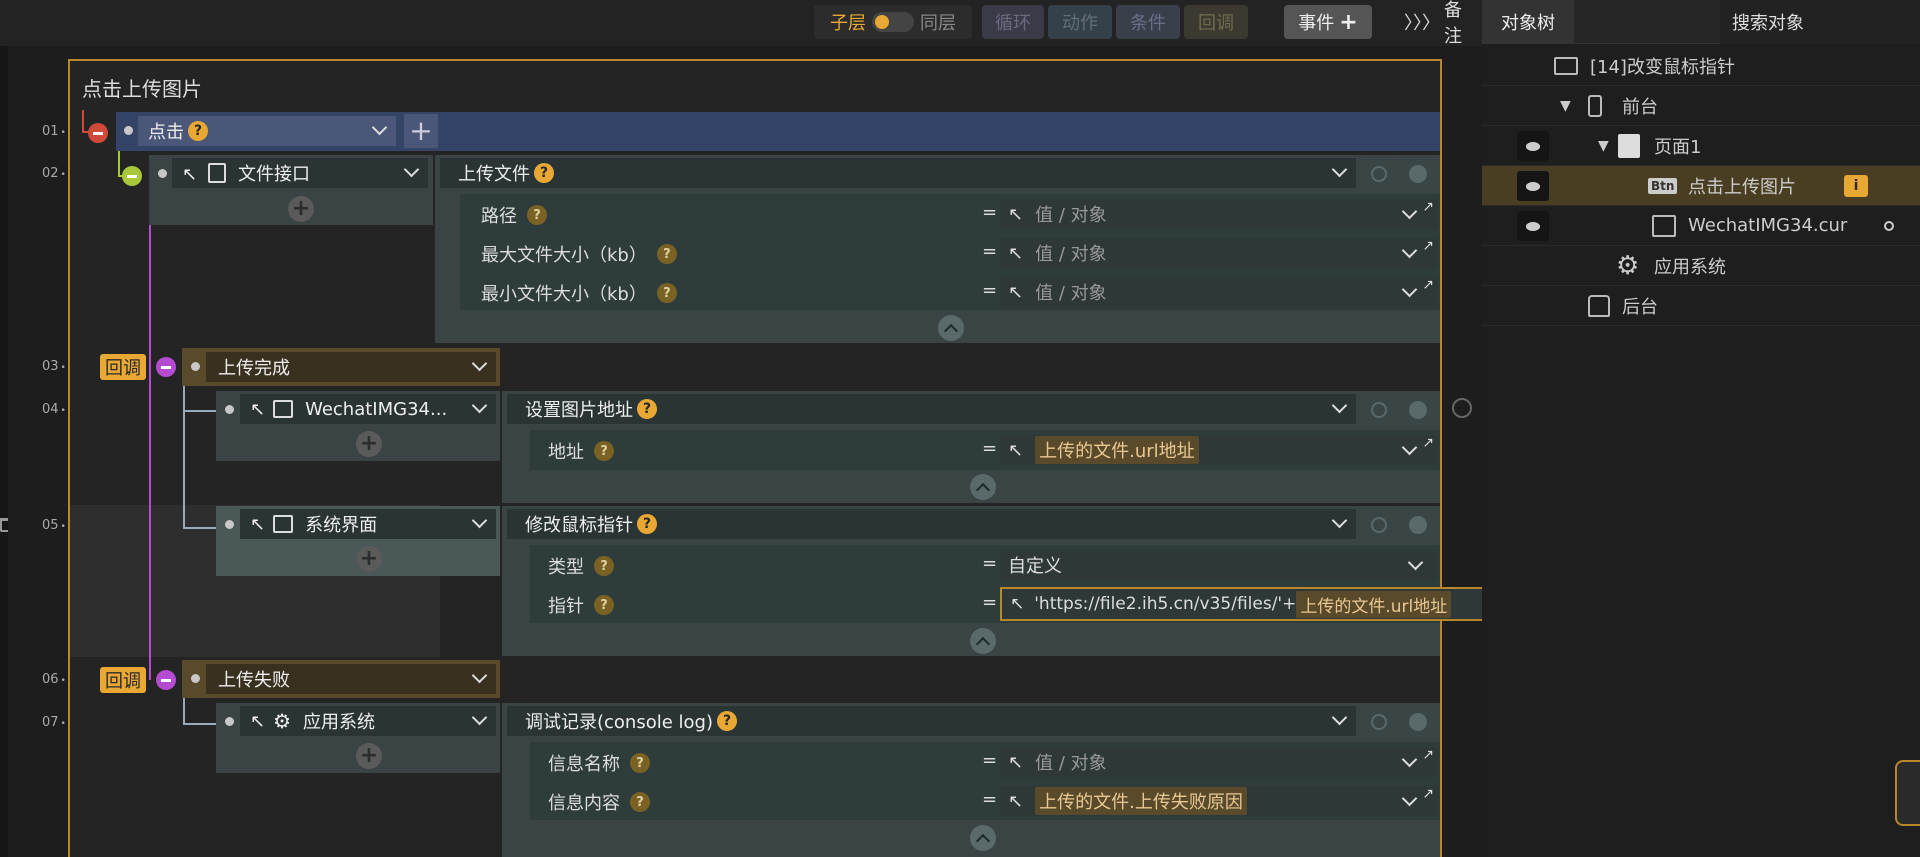 This screenshot has width=1920, height=857. What do you see at coordinates (1219, 801) in the screenshot?
I see `value-input: ↖ 上传的文件.上传失败原因 ↗` at bounding box center [1219, 801].